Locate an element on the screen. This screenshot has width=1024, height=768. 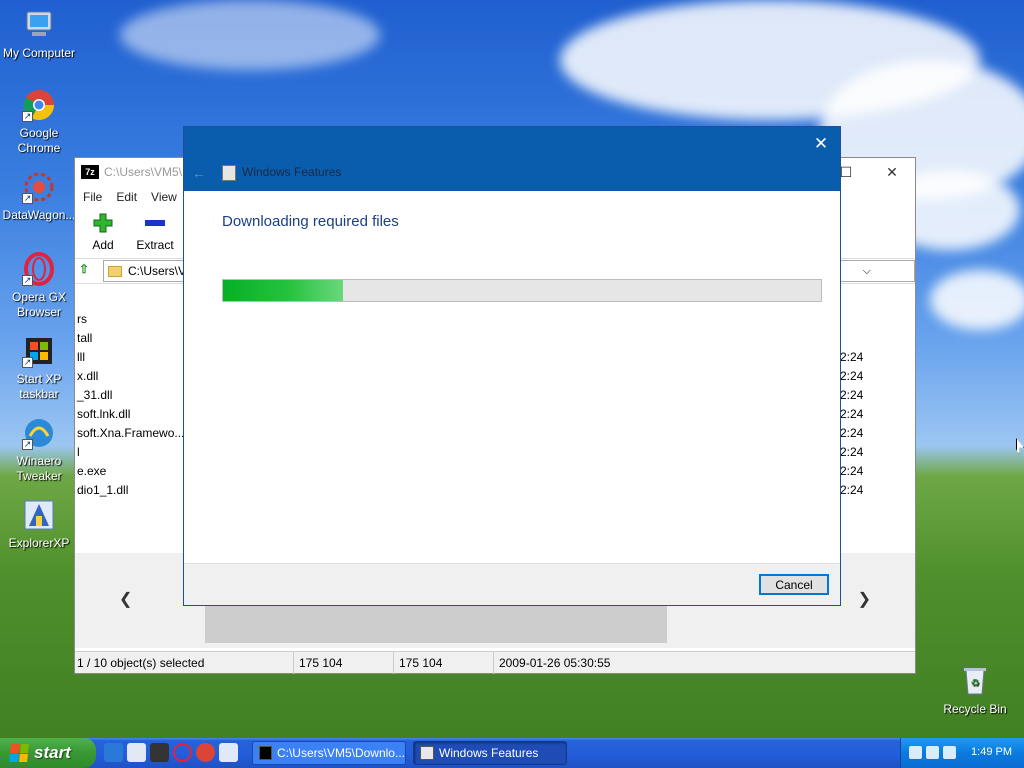
task-windows-features: Windows Features is located at coordinates (490, 753).